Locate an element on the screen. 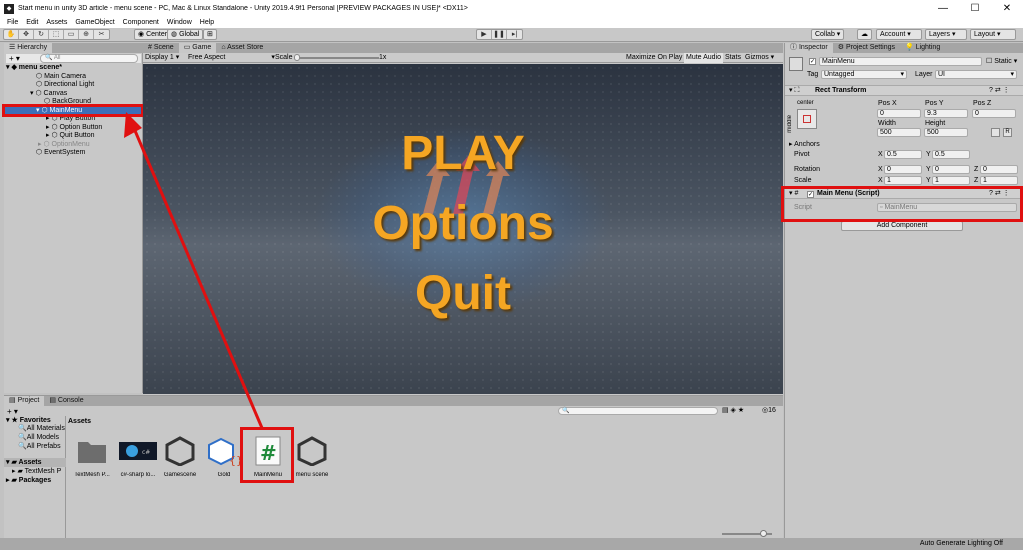 The width and height of the screenshot is (1023, 550). status-bar: Auto Generate Lighting Off is located at coordinates (511, 544).